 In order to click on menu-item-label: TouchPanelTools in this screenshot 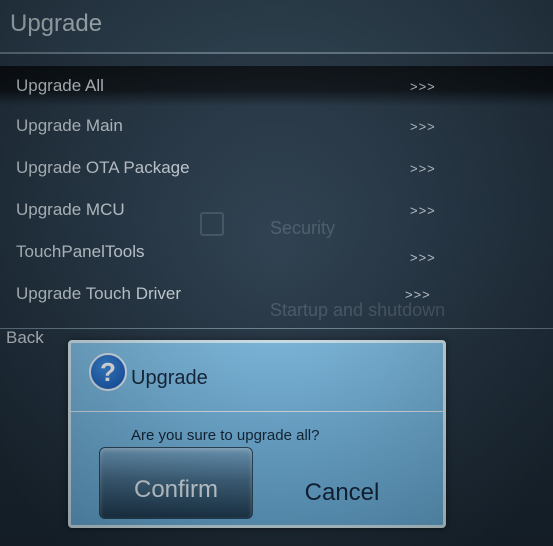, I will do `click(80, 251)`.